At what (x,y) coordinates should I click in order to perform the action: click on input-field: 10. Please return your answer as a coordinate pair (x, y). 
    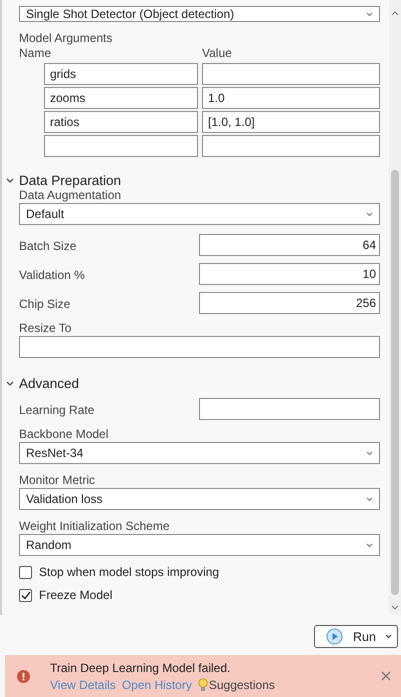
    Looking at the image, I should click on (289, 274).